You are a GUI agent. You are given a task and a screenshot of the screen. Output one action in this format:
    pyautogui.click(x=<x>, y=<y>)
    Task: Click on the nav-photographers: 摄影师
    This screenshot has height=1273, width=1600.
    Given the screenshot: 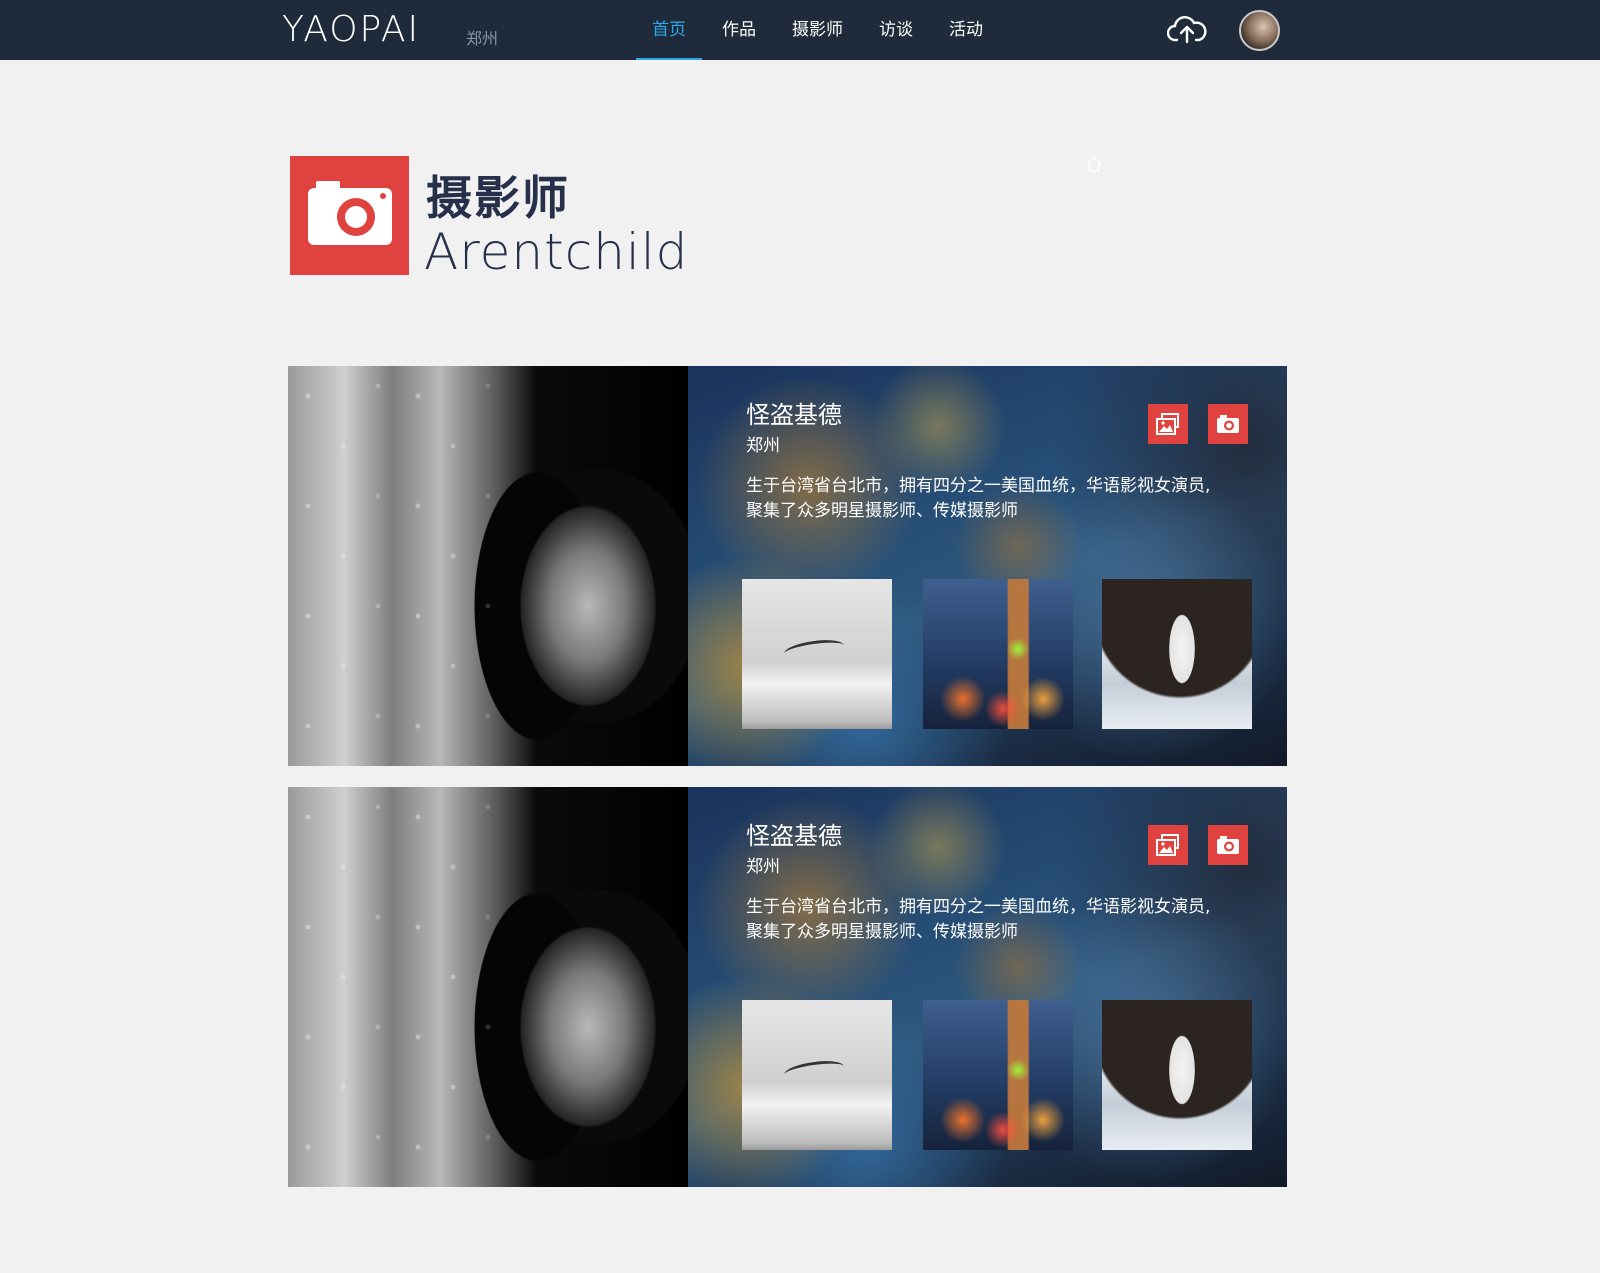 What is the action you would take?
    pyautogui.click(x=817, y=30)
    